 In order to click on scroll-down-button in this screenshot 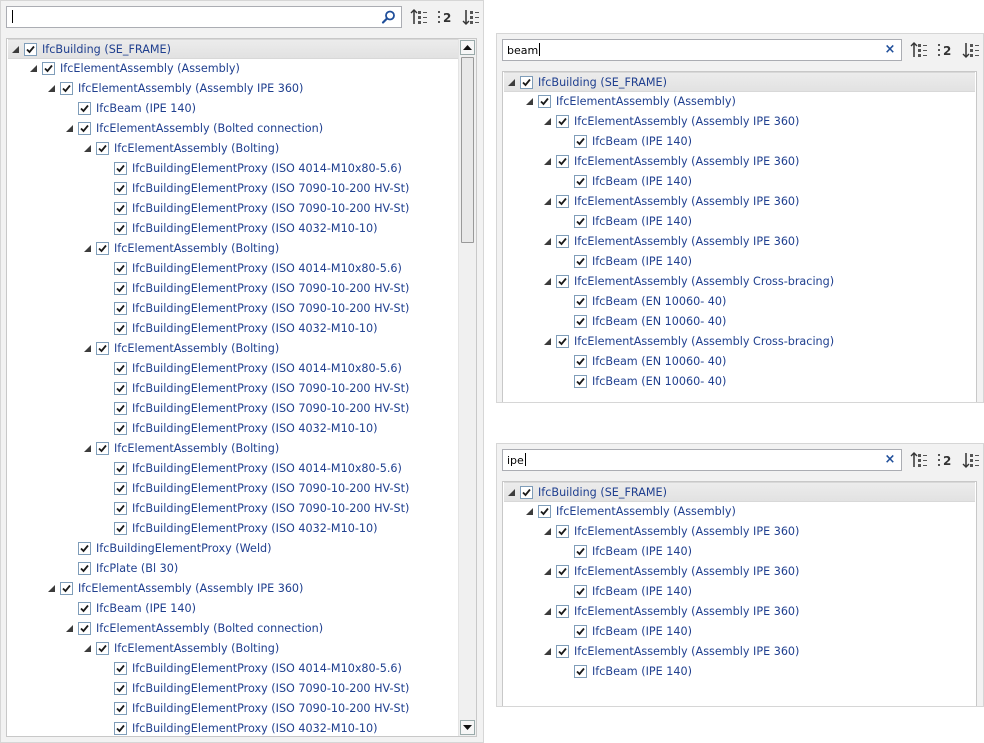, I will do `click(467, 727)`.